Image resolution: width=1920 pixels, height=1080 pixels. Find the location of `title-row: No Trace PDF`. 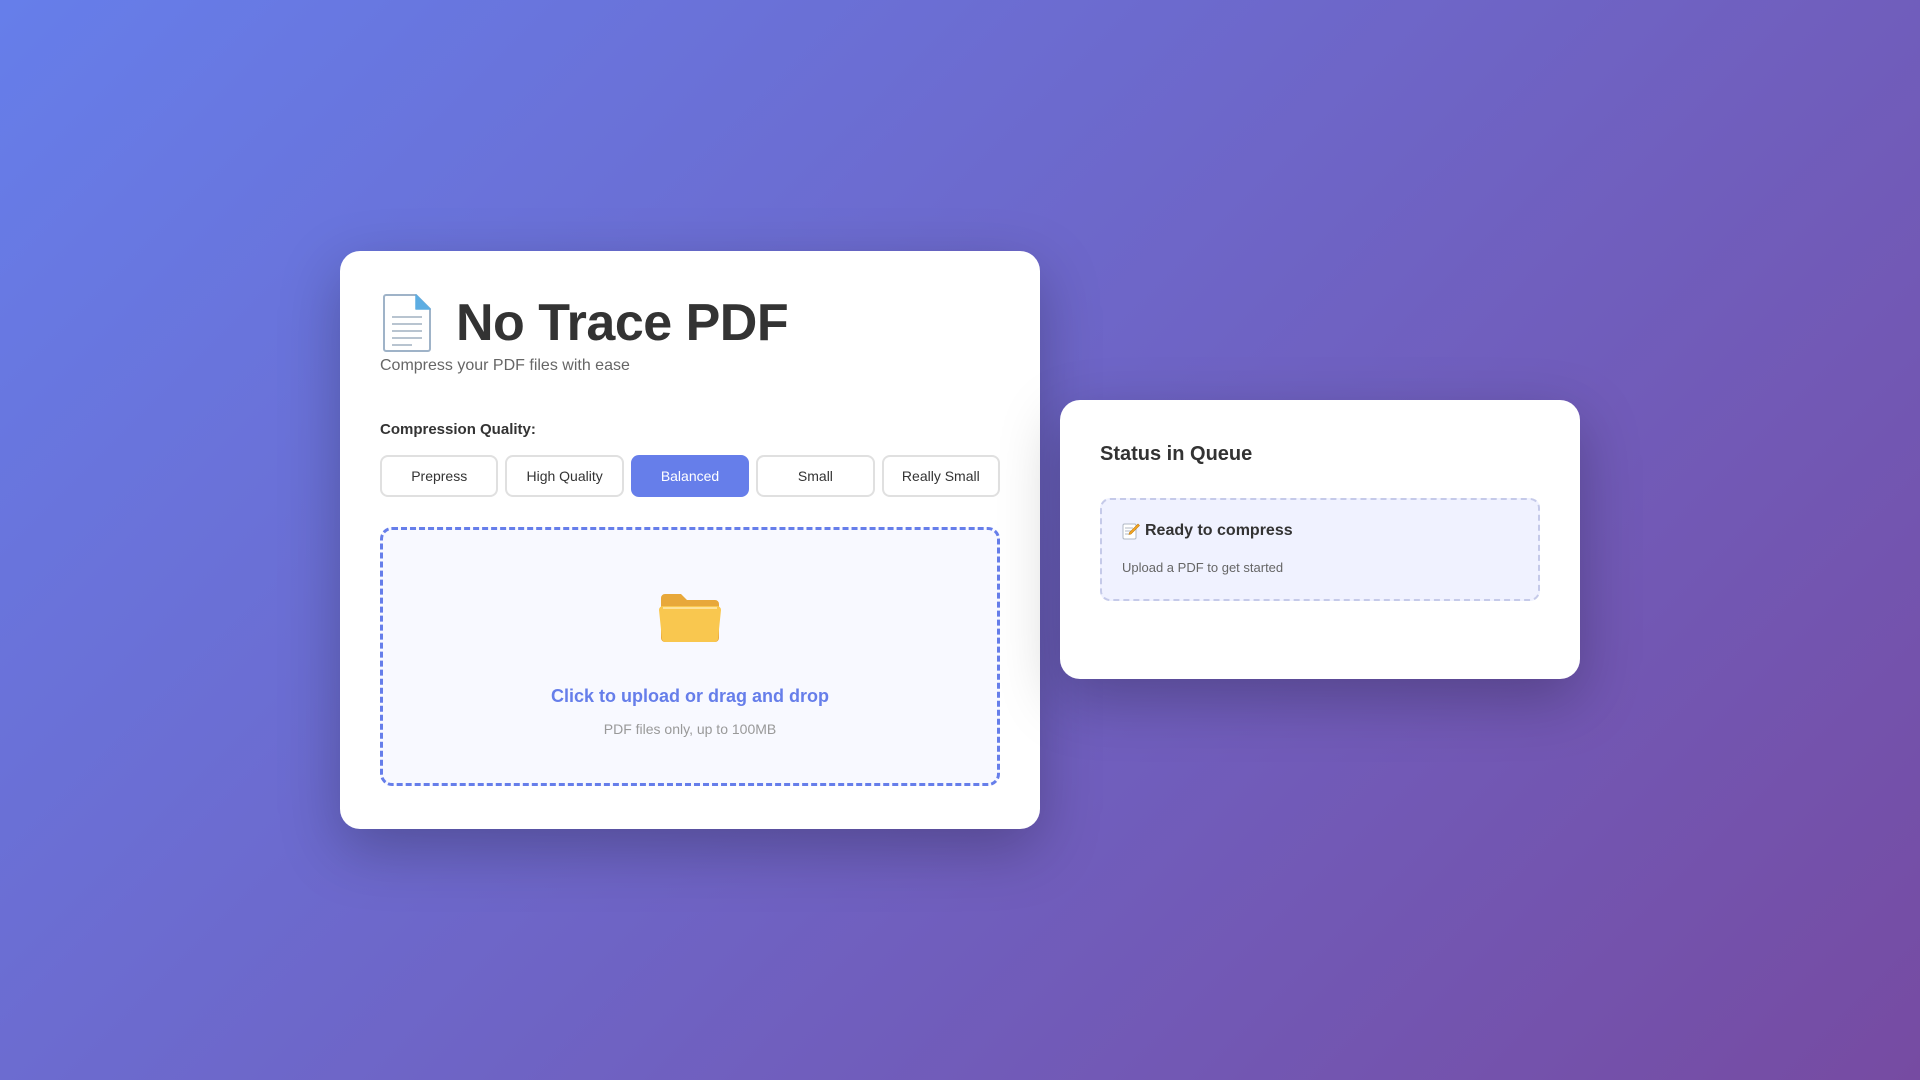

title-row: No Trace PDF is located at coordinates (690, 323).